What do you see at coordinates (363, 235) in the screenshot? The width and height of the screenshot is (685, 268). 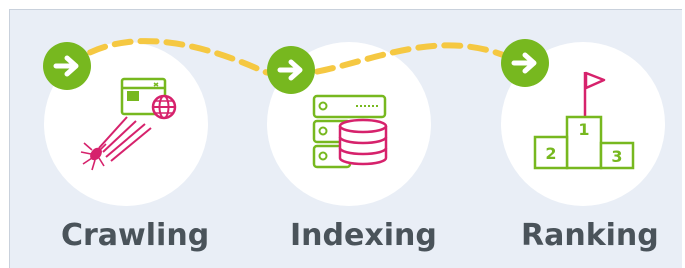 I see `indexing-label: Indexing` at bounding box center [363, 235].